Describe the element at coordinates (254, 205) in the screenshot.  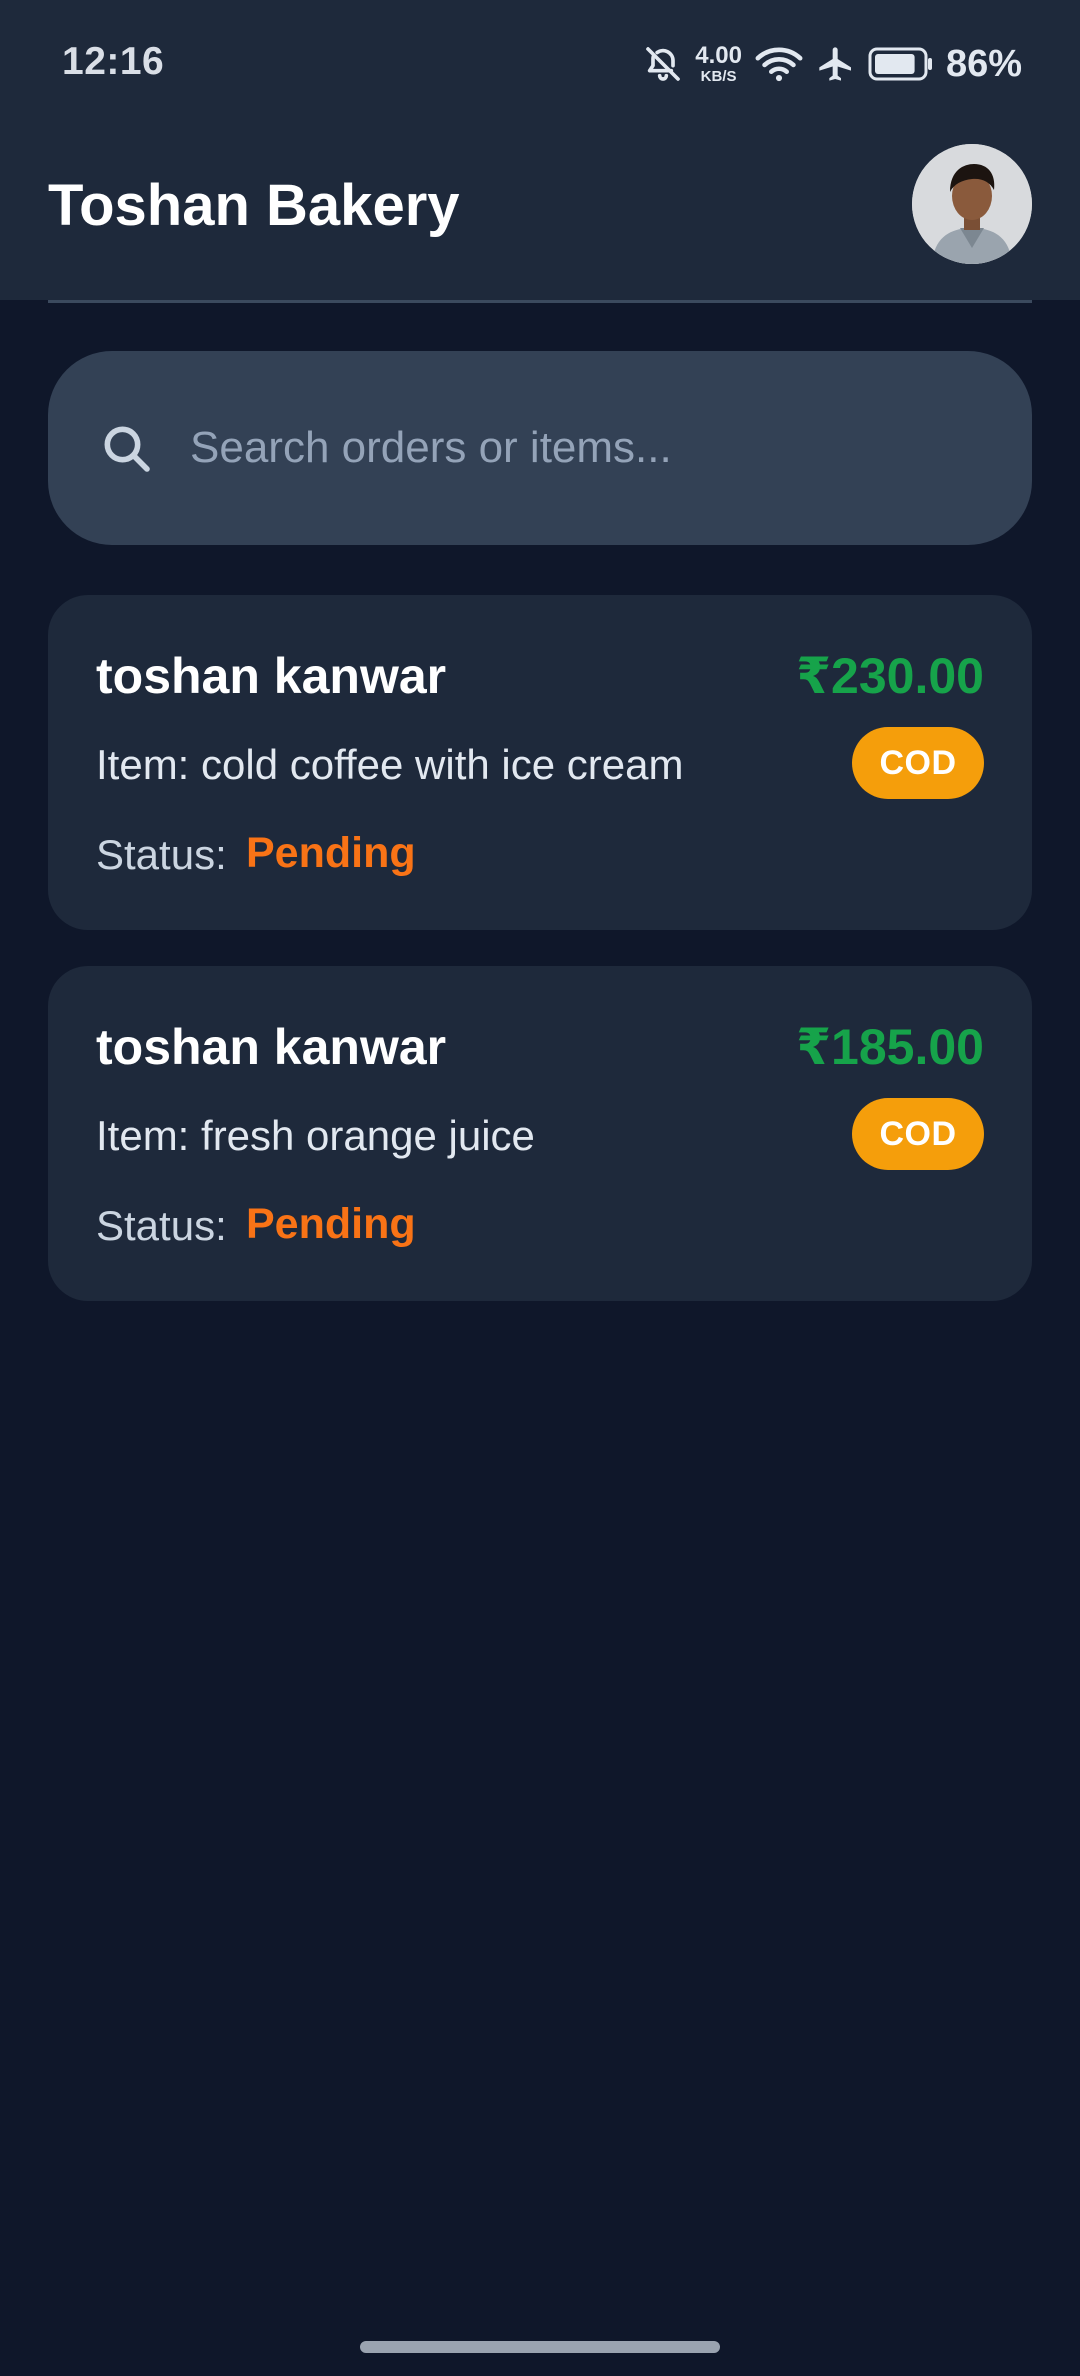
I see `app-title: Toshan Bakery` at that location.